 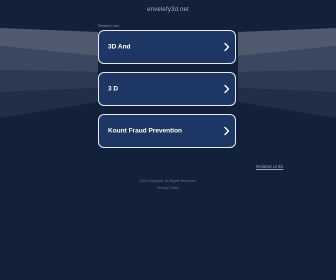 I want to click on related-searches-label: Related Links, so click(x=109, y=26).